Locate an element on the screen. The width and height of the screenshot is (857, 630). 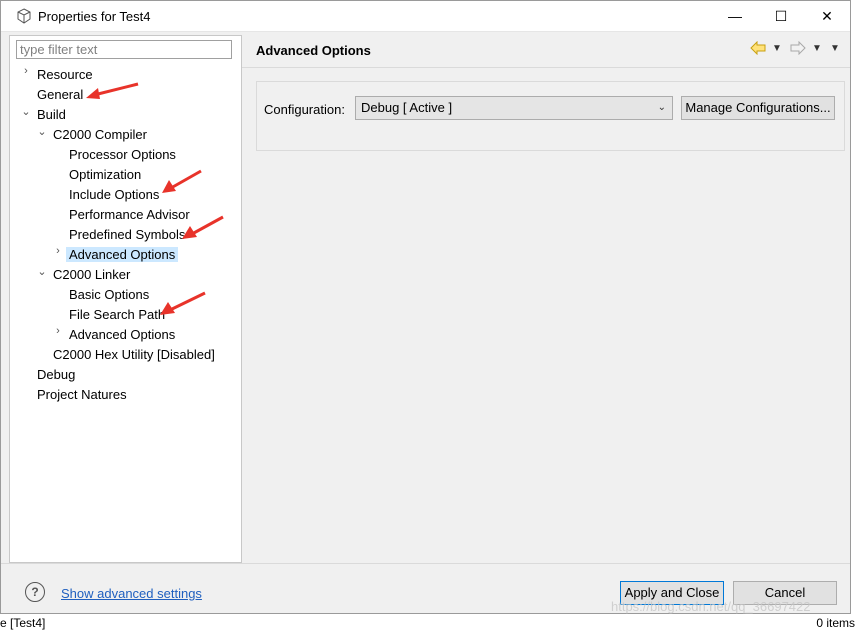
header-divider is located at coordinates (546, 67).